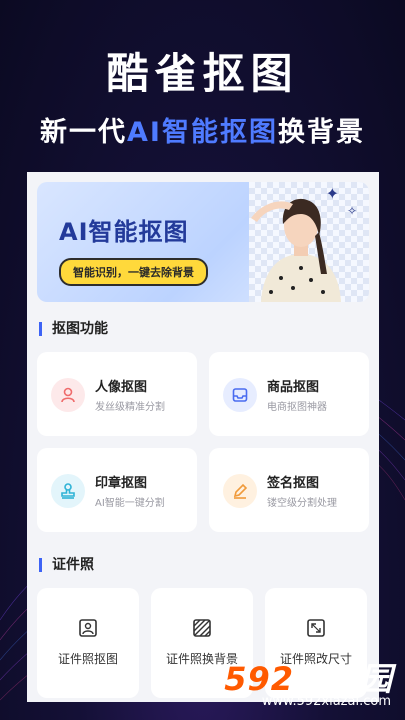 The image size is (405, 720). Describe the element at coordinates (332, 193) in the screenshot. I see `sparkle-icon: ✦` at that location.